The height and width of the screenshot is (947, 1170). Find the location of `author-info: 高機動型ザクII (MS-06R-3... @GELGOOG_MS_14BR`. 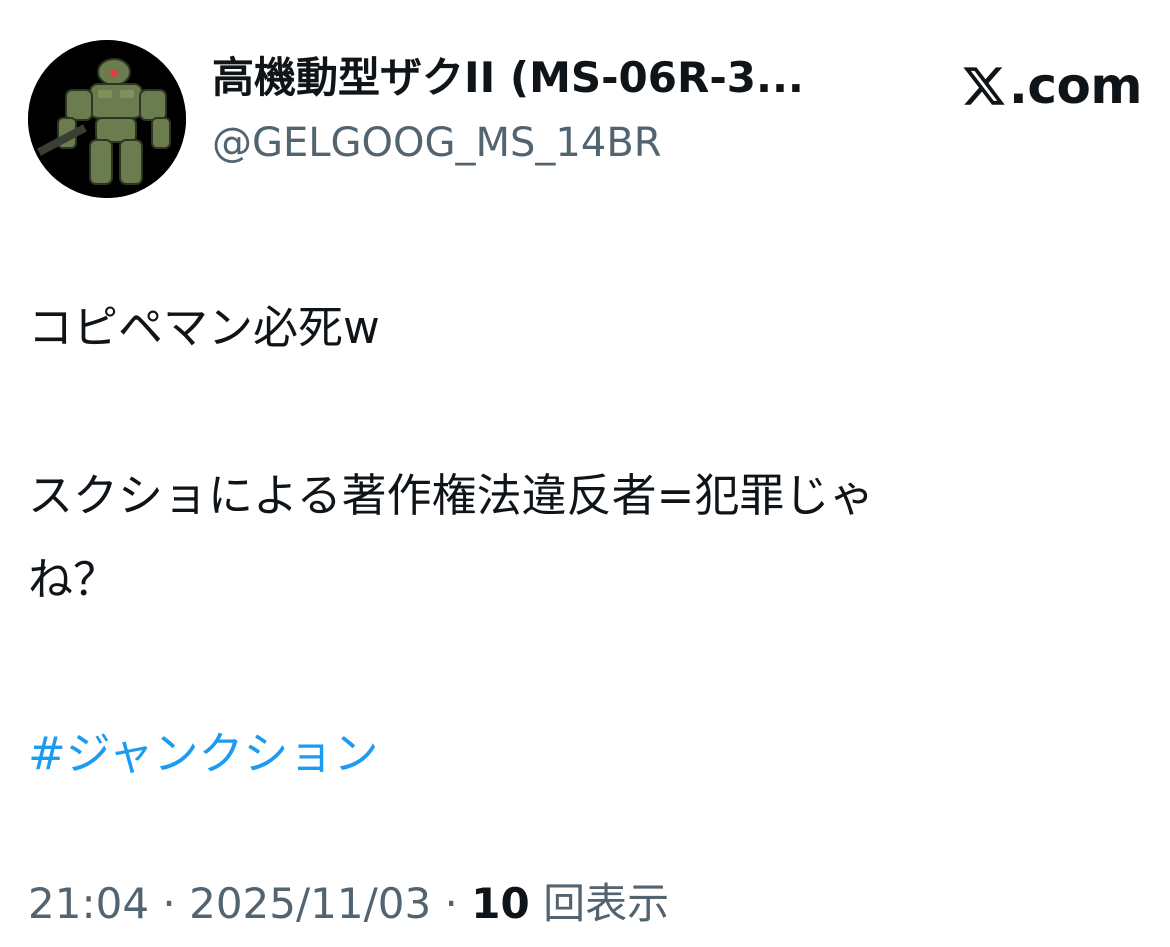

author-info: 高機動型ザクII (MS-06R-3... @GELGOOG_MS_14BR is located at coordinates (562, 110).